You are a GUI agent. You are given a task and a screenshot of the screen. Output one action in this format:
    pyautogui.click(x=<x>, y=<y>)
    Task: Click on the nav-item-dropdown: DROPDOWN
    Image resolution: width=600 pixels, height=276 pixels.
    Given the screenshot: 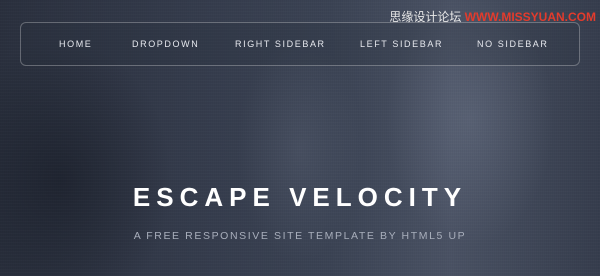 What is the action you would take?
    pyautogui.click(x=165, y=44)
    